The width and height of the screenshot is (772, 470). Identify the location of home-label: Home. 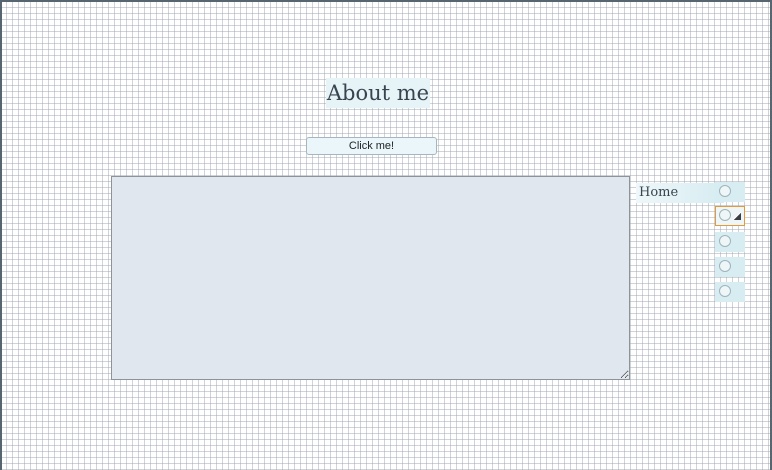
(680, 193).